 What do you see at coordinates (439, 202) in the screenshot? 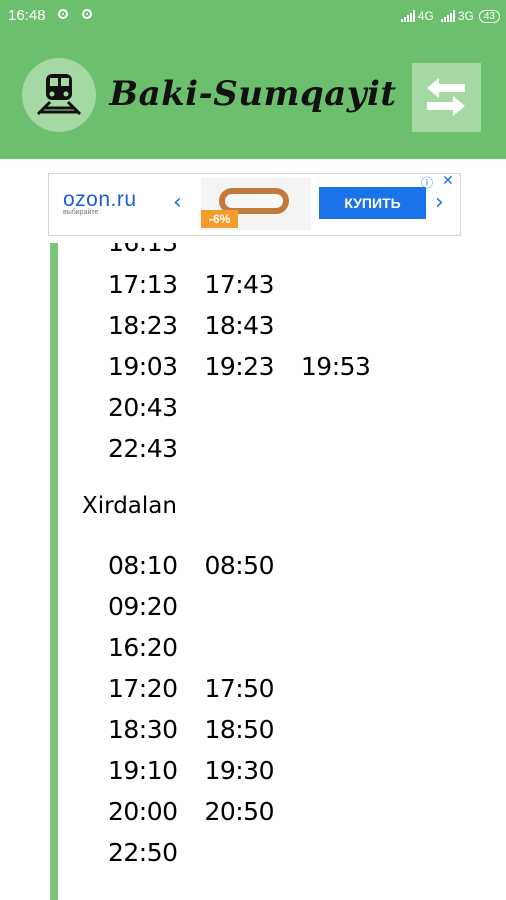
I see `chevron-right-icon: ›` at bounding box center [439, 202].